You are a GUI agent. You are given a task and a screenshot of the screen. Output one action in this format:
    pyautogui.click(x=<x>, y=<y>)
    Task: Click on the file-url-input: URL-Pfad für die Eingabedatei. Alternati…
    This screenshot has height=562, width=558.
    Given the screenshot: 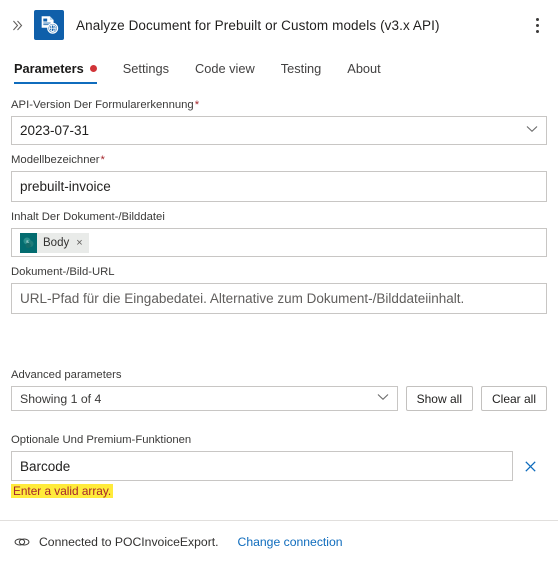 What is the action you would take?
    pyautogui.click(x=279, y=298)
    